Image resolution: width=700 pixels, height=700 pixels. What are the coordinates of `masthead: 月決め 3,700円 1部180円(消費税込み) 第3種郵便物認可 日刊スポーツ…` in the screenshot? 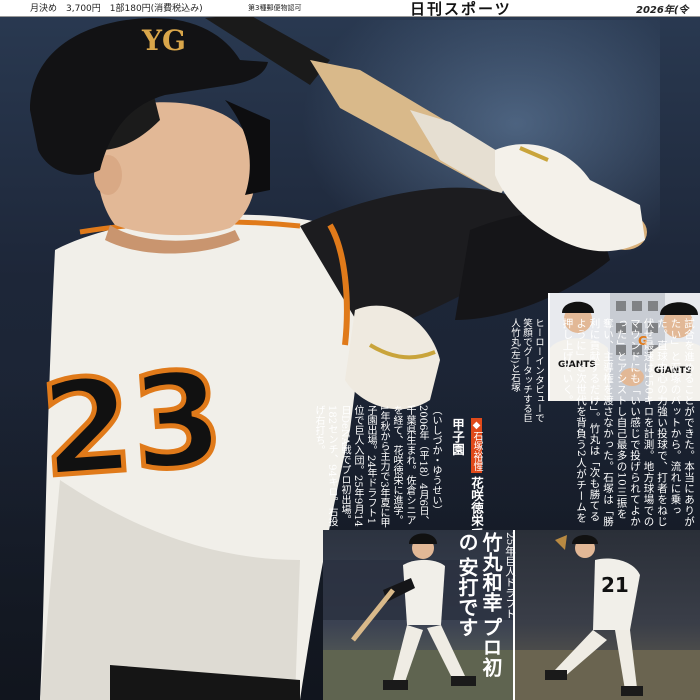 It's located at (350, 9).